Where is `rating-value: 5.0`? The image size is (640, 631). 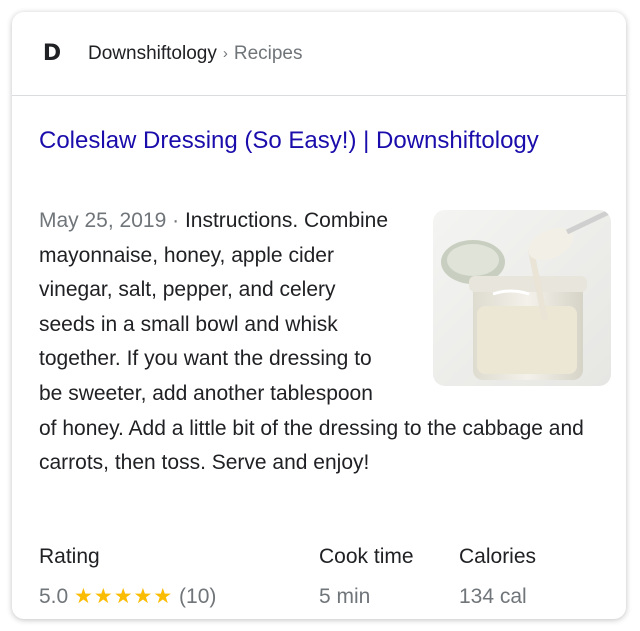 rating-value: 5.0 is located at coordinates (54, 596).